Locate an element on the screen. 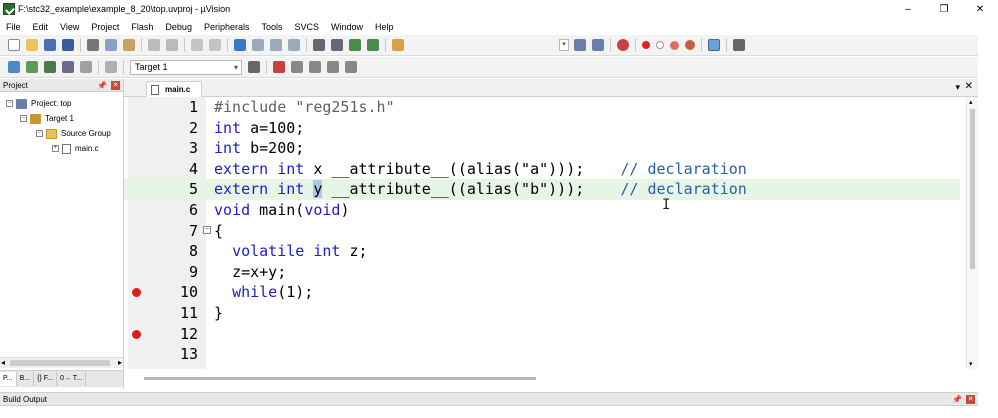  find-dropdown: ▾ is located at coordinates (564, 45).